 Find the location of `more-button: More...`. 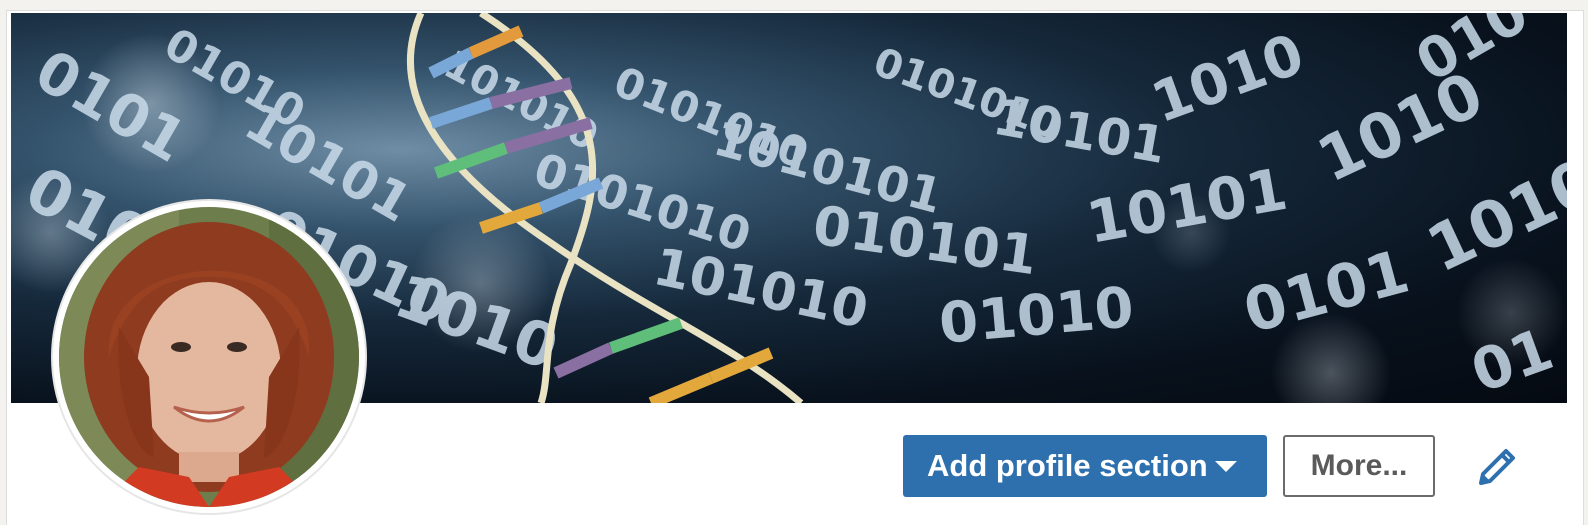

more-button: More... is located at coordinates (1359, 466).